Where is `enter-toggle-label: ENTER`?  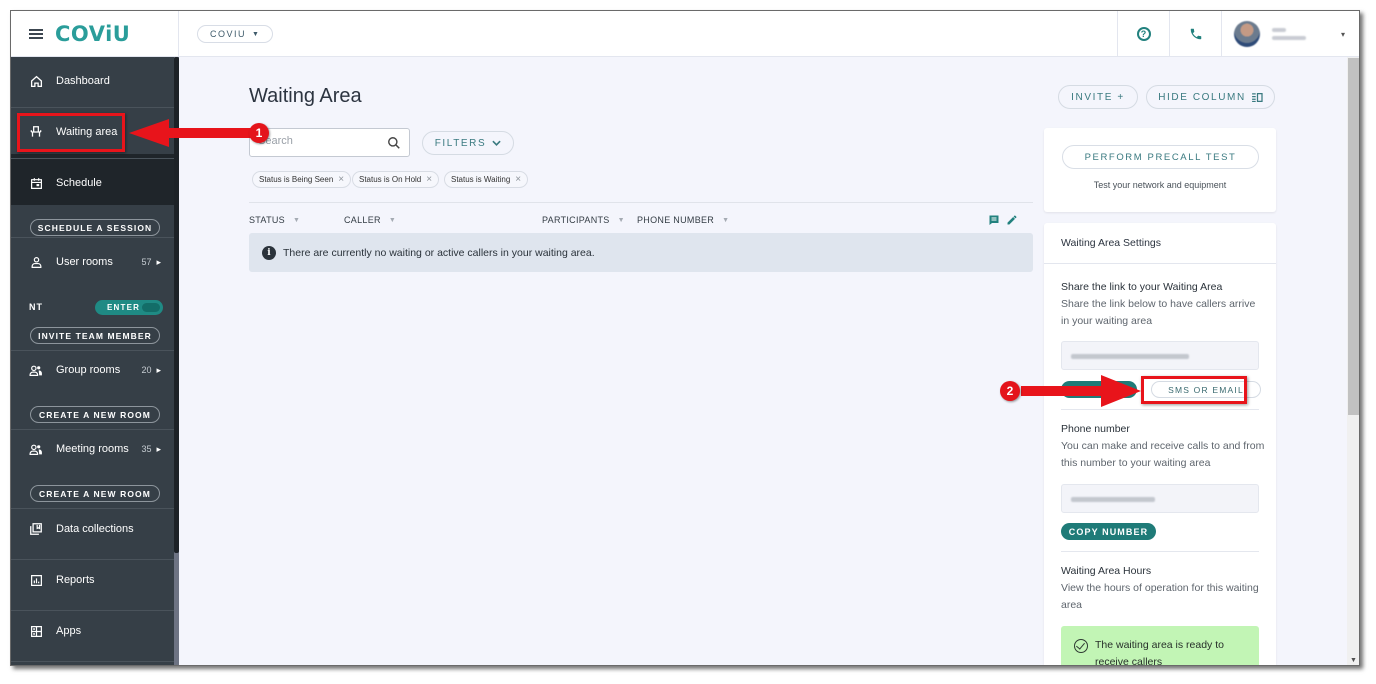
enter-toggle-label: ENTER is located at coordinates (124, 307).